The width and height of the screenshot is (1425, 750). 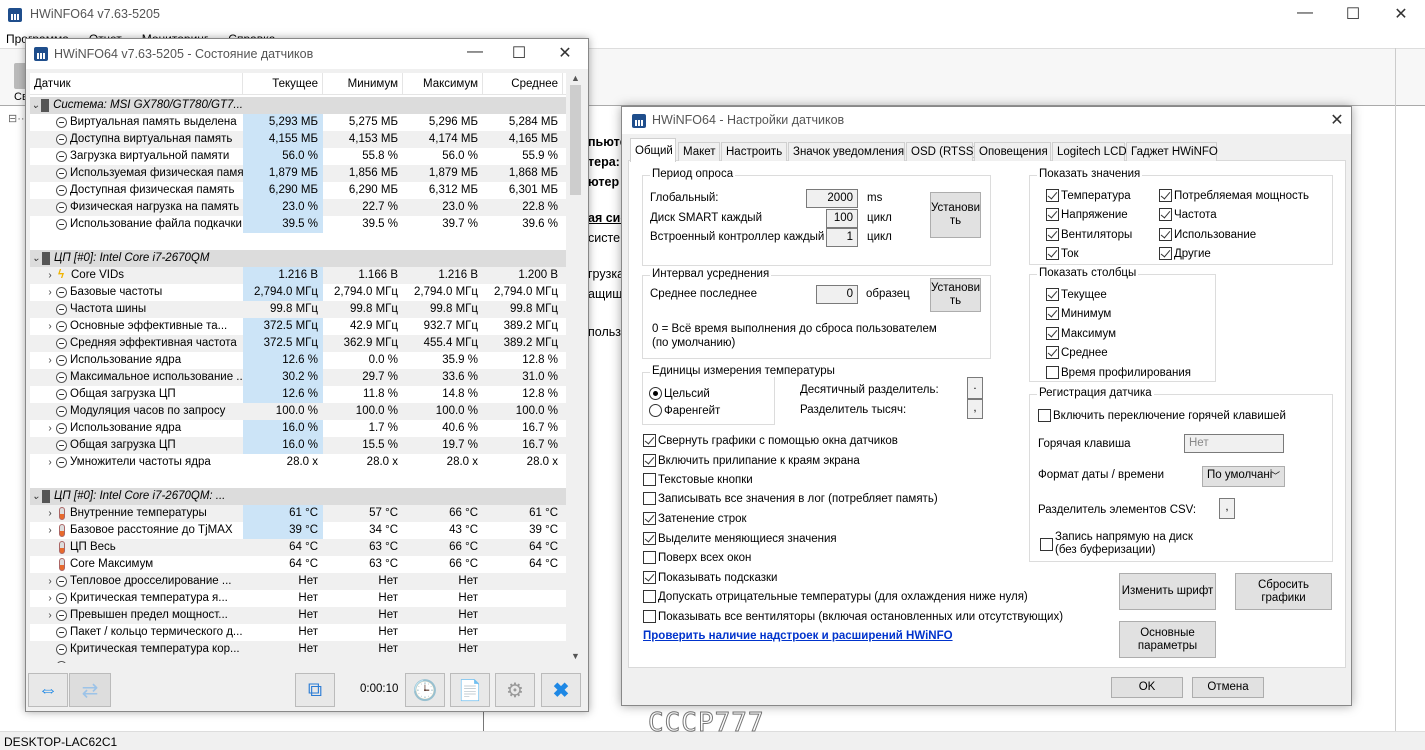 What do you see at coordinates (842, 218) in the screenshot?
I see `smart-poll-input: 100` at bounding box center [842, 218].